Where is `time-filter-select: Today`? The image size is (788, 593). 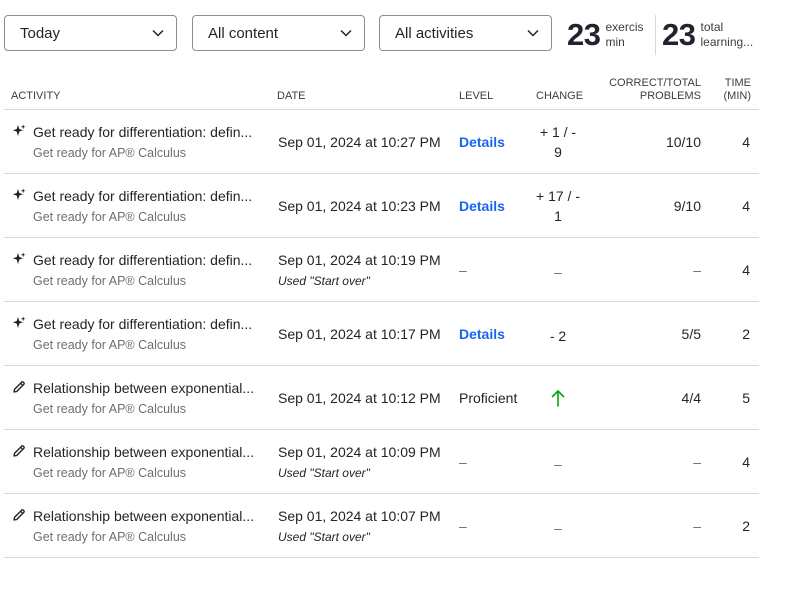
time-filter-select: Today is located at coordinates (90, 33).